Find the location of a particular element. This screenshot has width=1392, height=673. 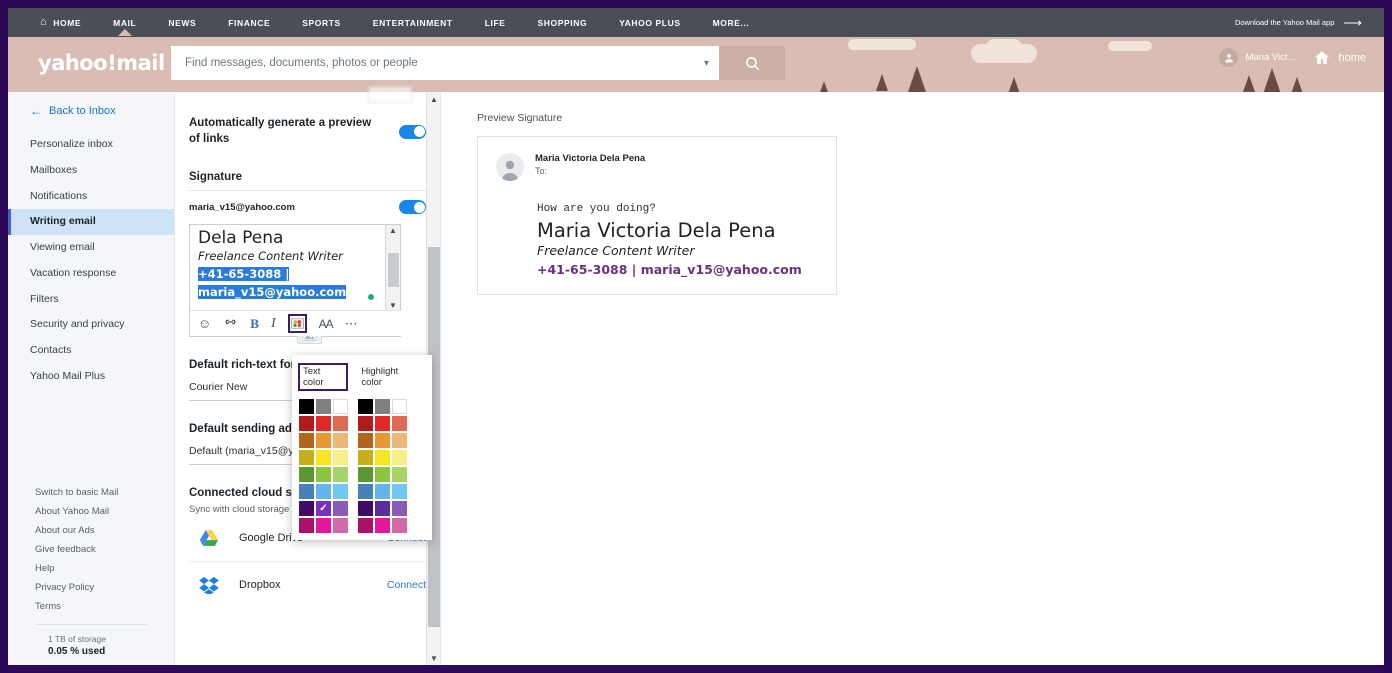

sidebar-item-contacts: Contacts is located at coordinates (91, 351).